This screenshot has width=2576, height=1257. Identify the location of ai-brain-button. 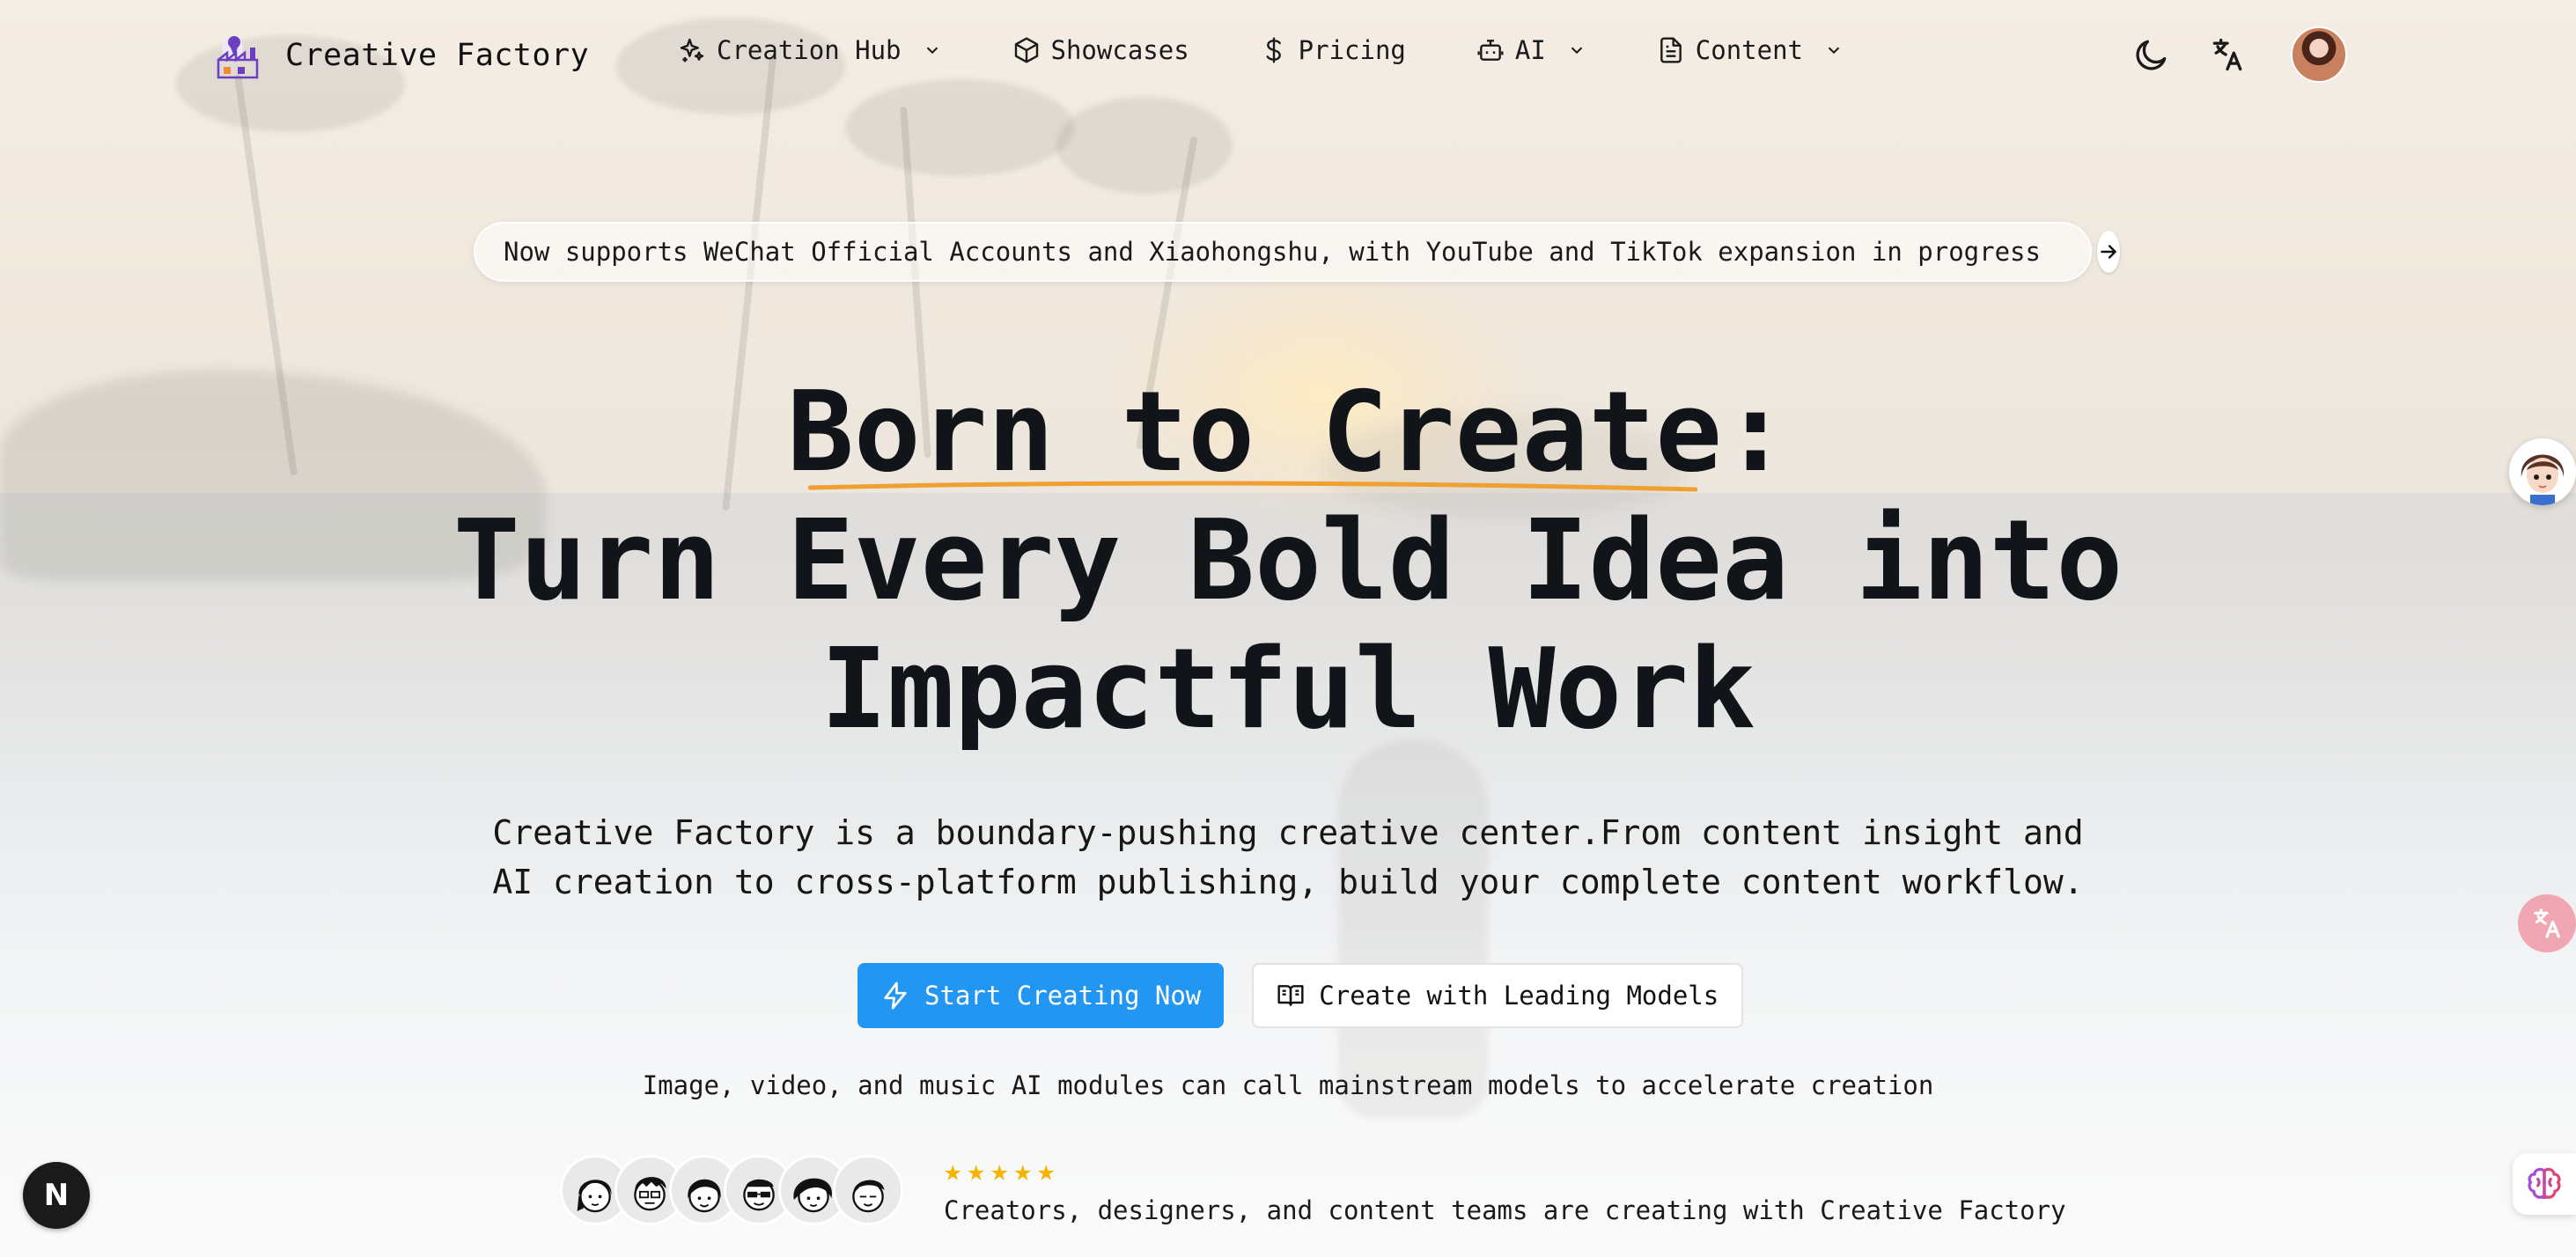
(2545, 1184).